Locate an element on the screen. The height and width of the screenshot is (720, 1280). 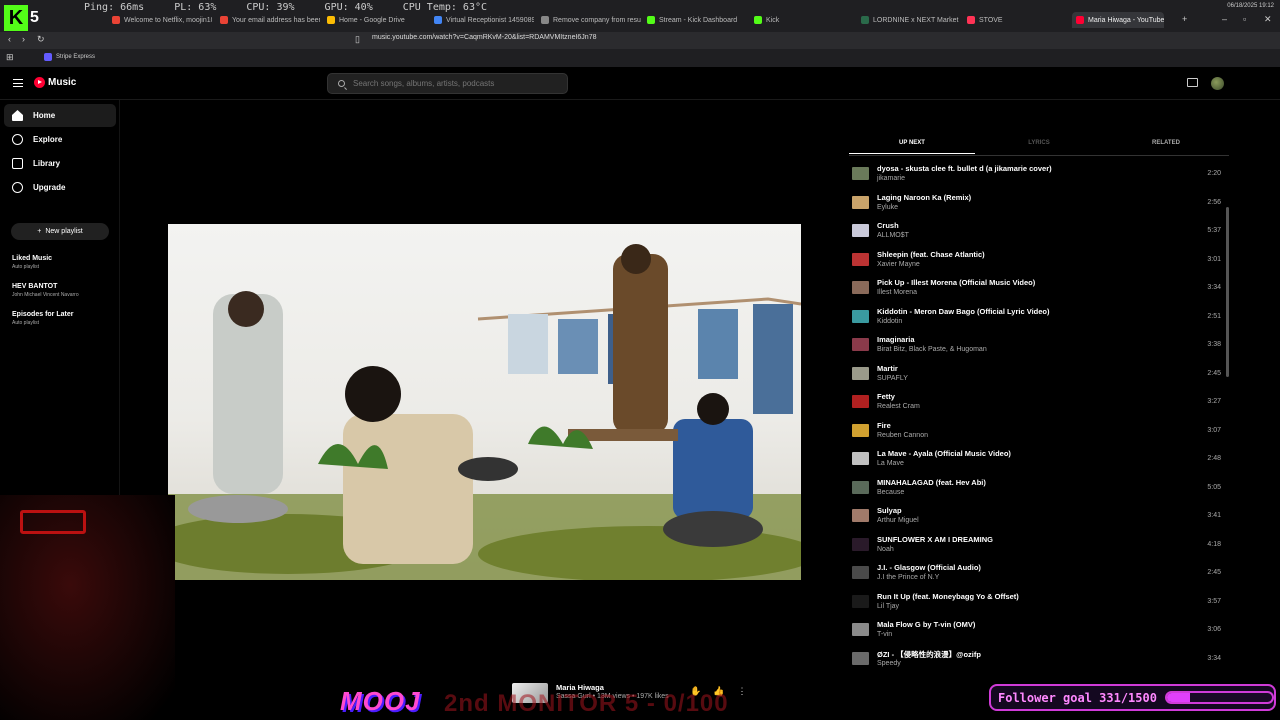
maximize-icon: ▫ is located at coordinates (1244, 19).